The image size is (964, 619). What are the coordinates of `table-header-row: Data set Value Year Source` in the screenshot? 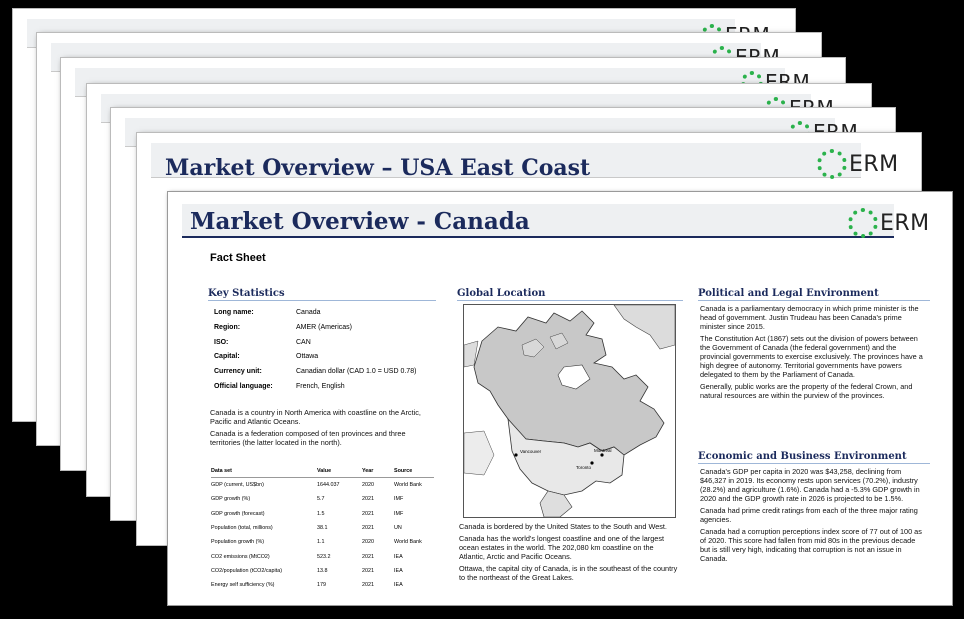 It's located at (322, 471).